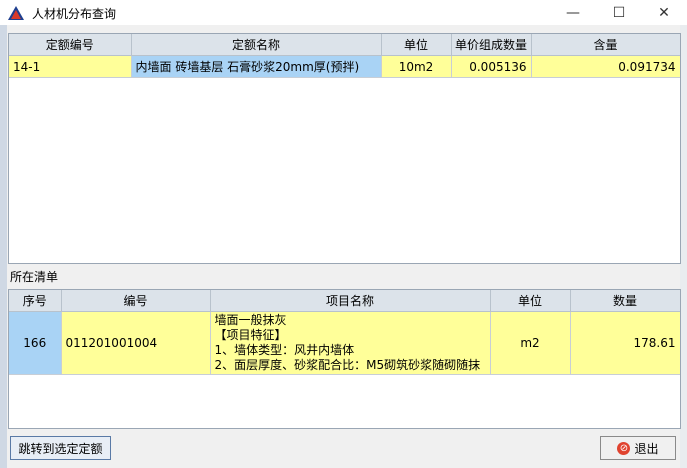  Describe the element at coordinates (619, 12) in the screenshot. I see `maximize-icon: ☐` at that location.